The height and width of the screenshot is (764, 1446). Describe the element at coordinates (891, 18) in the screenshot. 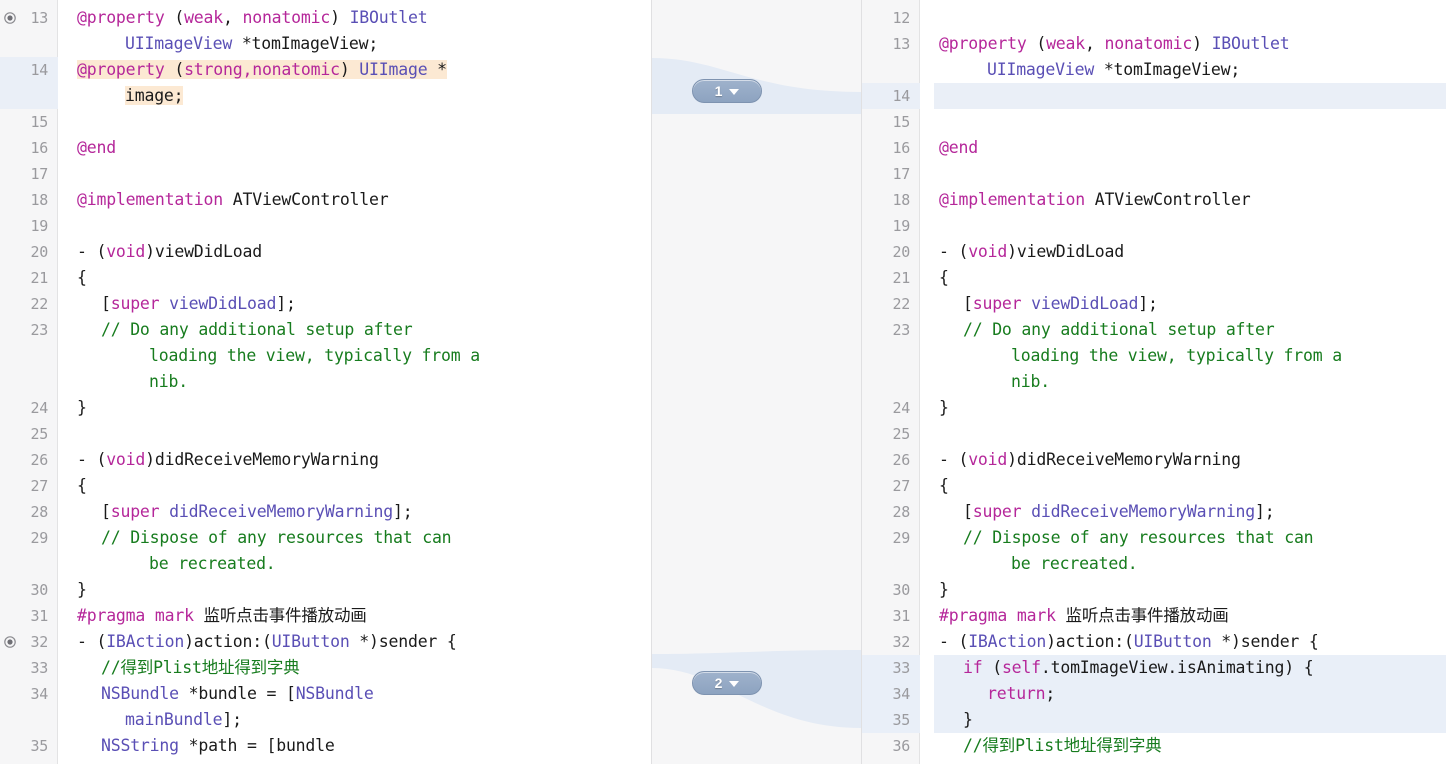

I see `gutter-row: 12` at that location.